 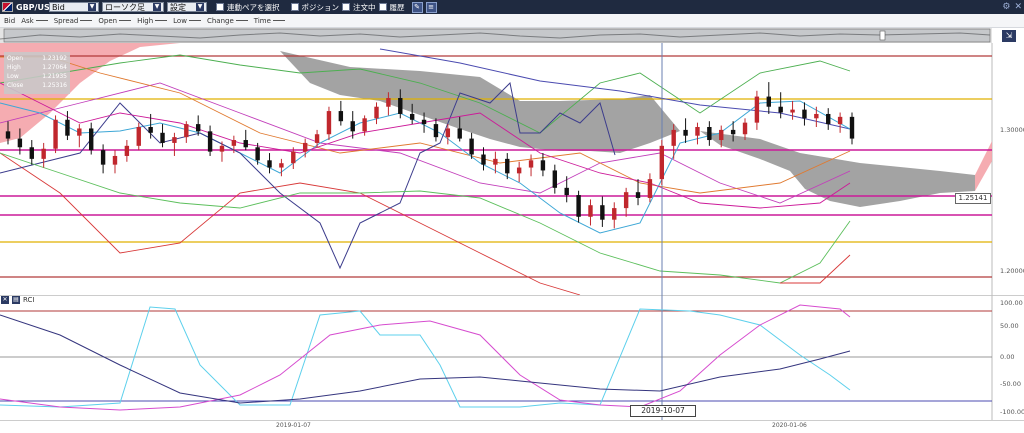 What do you see at coordinates (54, 67) in the screenshot?
I see `high-value: 1.27064` at bounding box center [54, 67].